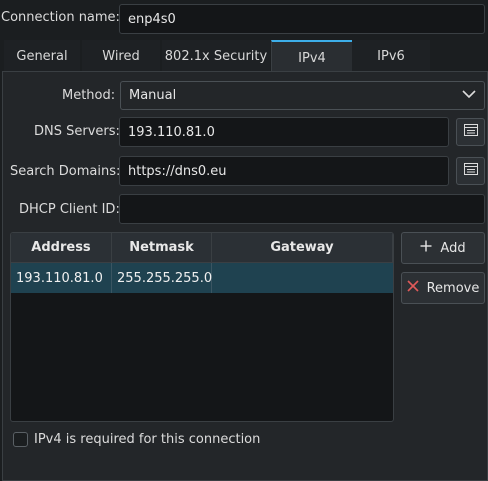  I want to click on cell-address: 193.110.81.0, so click(61, 278).